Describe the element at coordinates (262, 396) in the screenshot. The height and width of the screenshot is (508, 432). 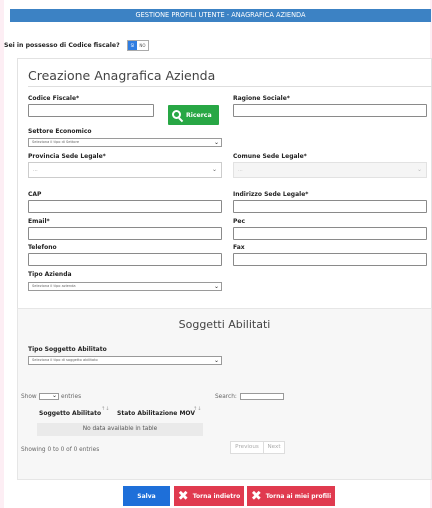
I see `table-search-input` at that location.